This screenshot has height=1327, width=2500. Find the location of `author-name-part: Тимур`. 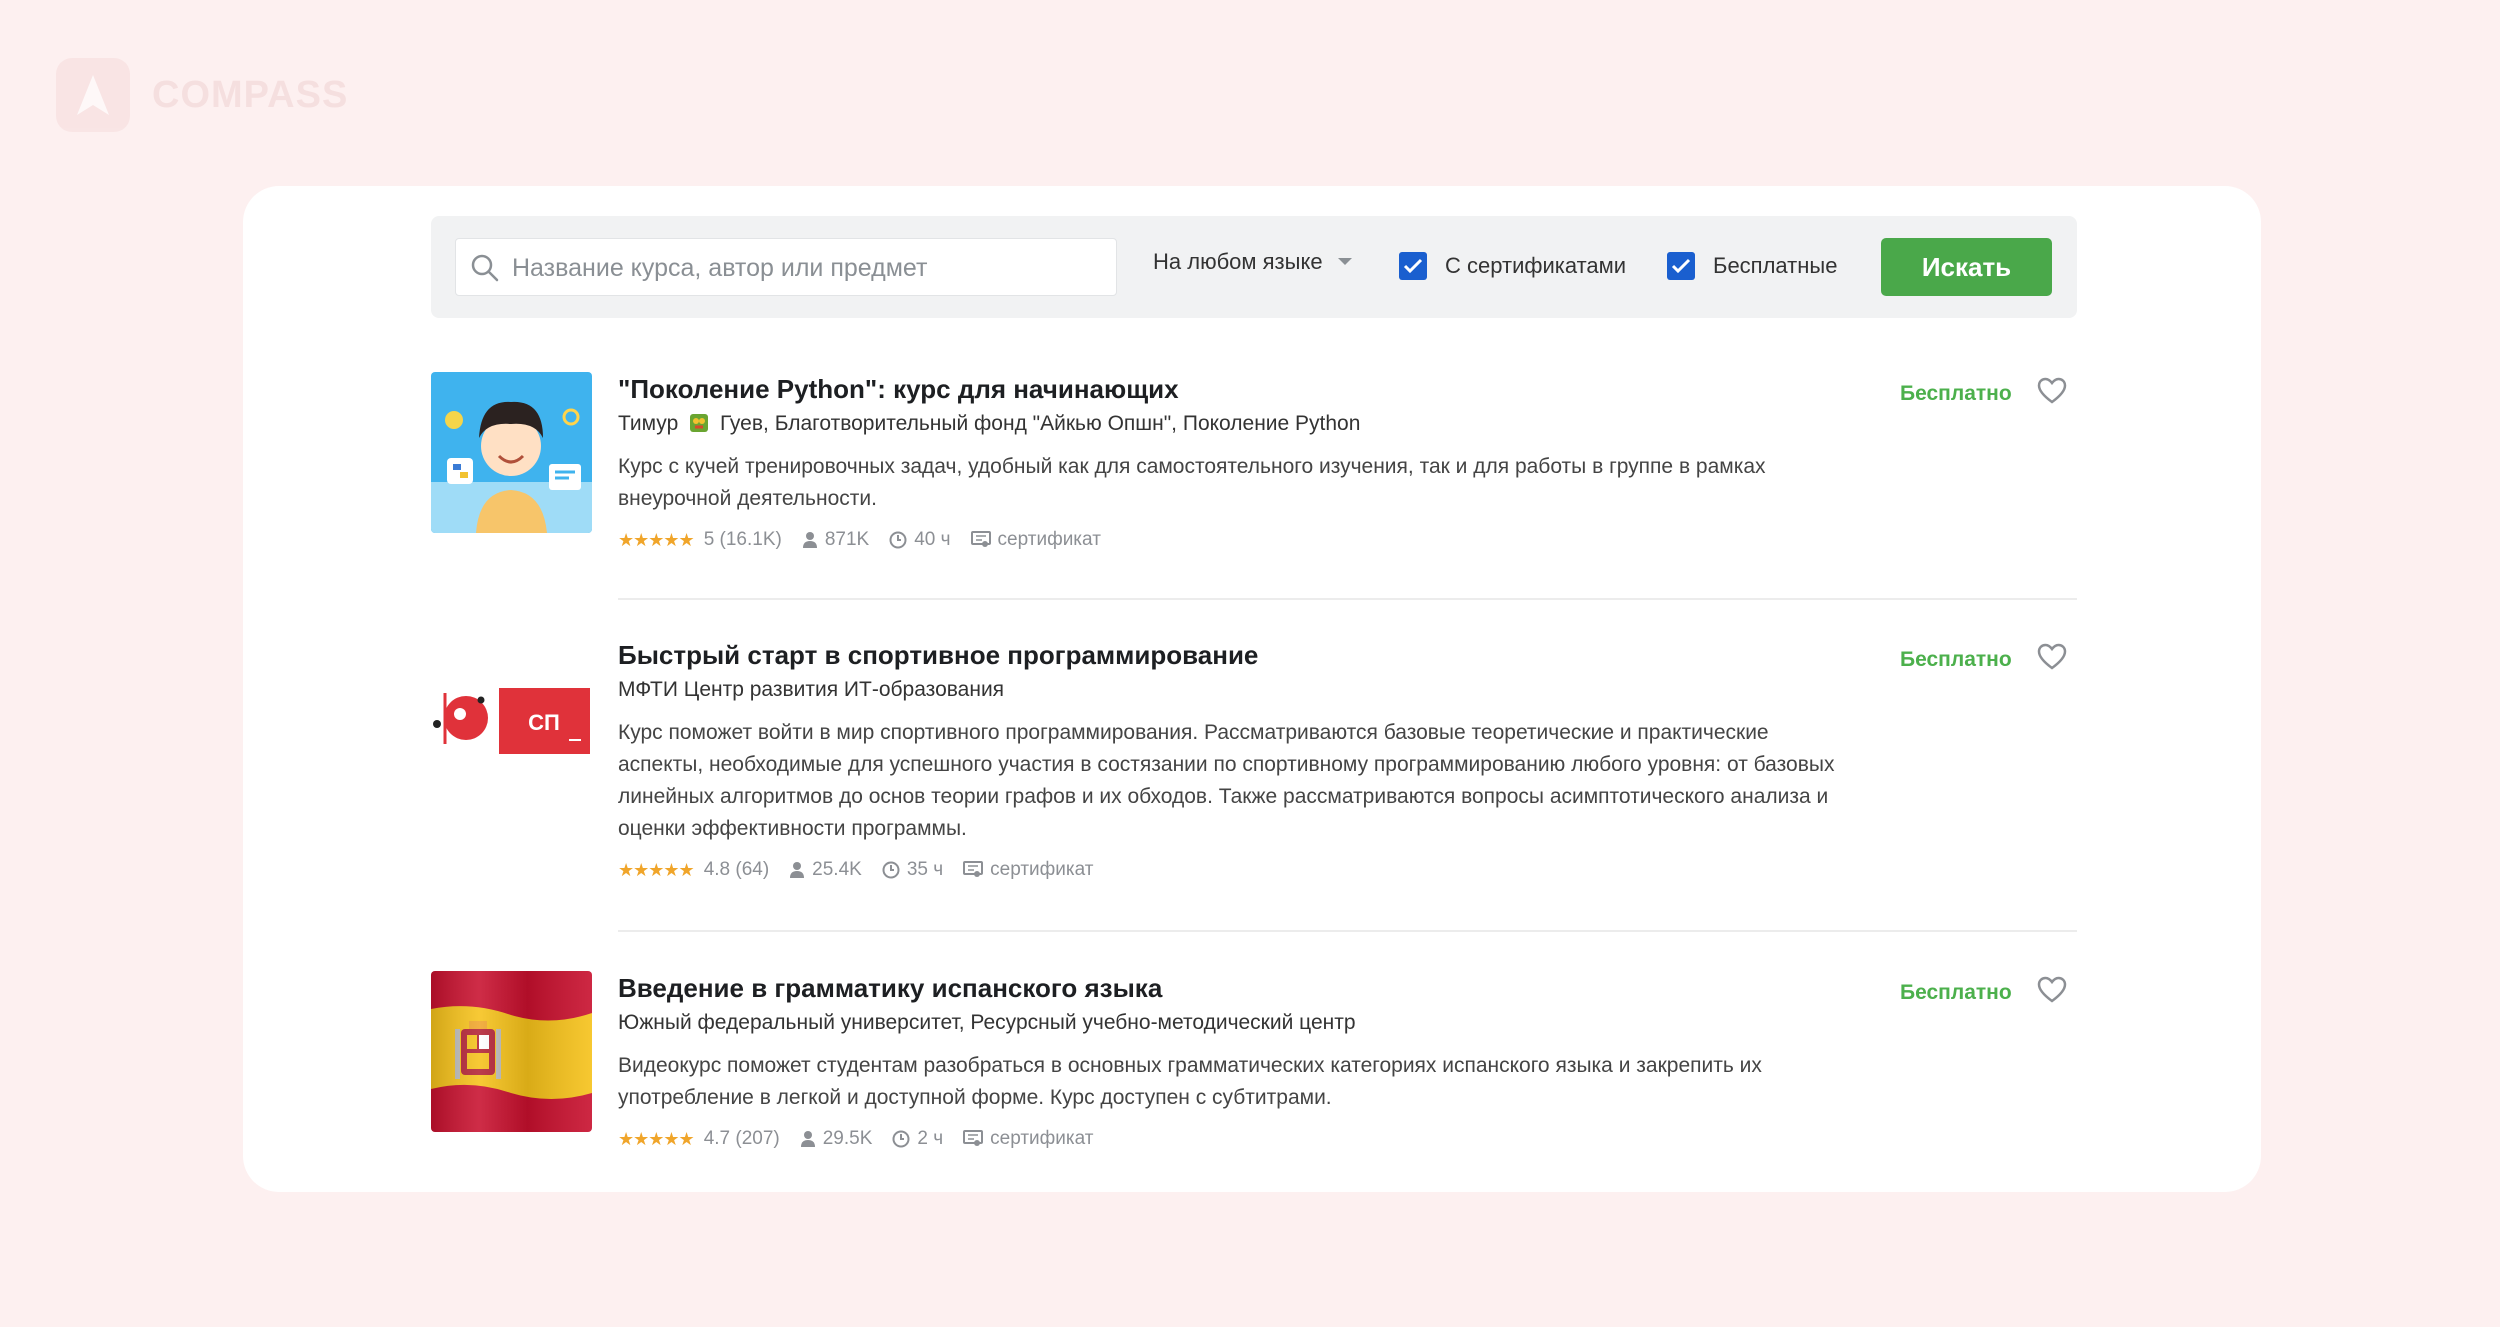

author-name-part: Тимур is located at coordinates (648, 423).